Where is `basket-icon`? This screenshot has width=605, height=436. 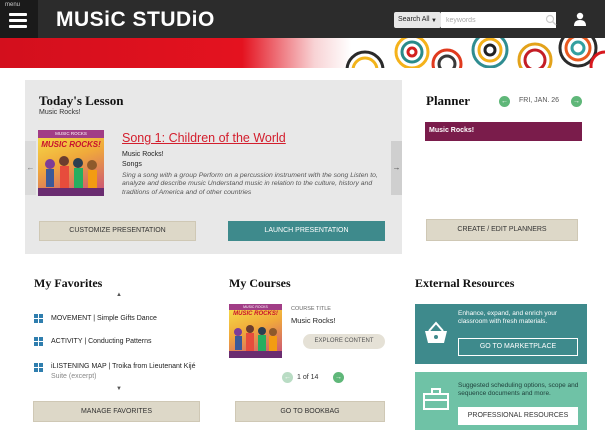 basket-icon is located at coordinates (436, 332).